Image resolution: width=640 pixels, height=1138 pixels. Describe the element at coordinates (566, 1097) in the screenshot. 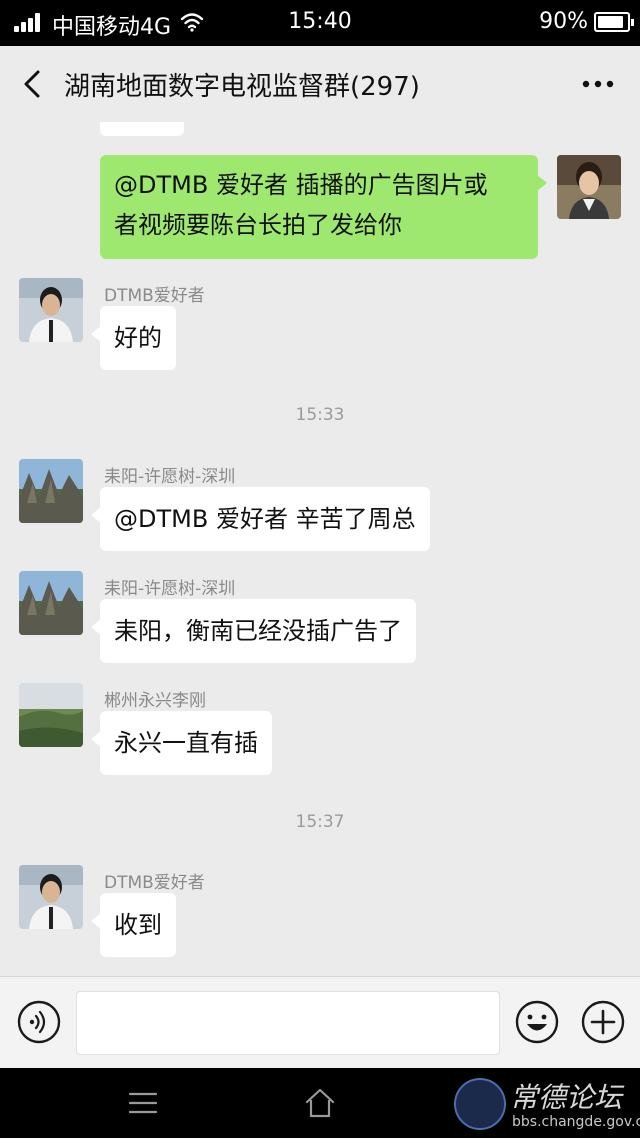

I see `watermark-title: 常德论坛` at that location.